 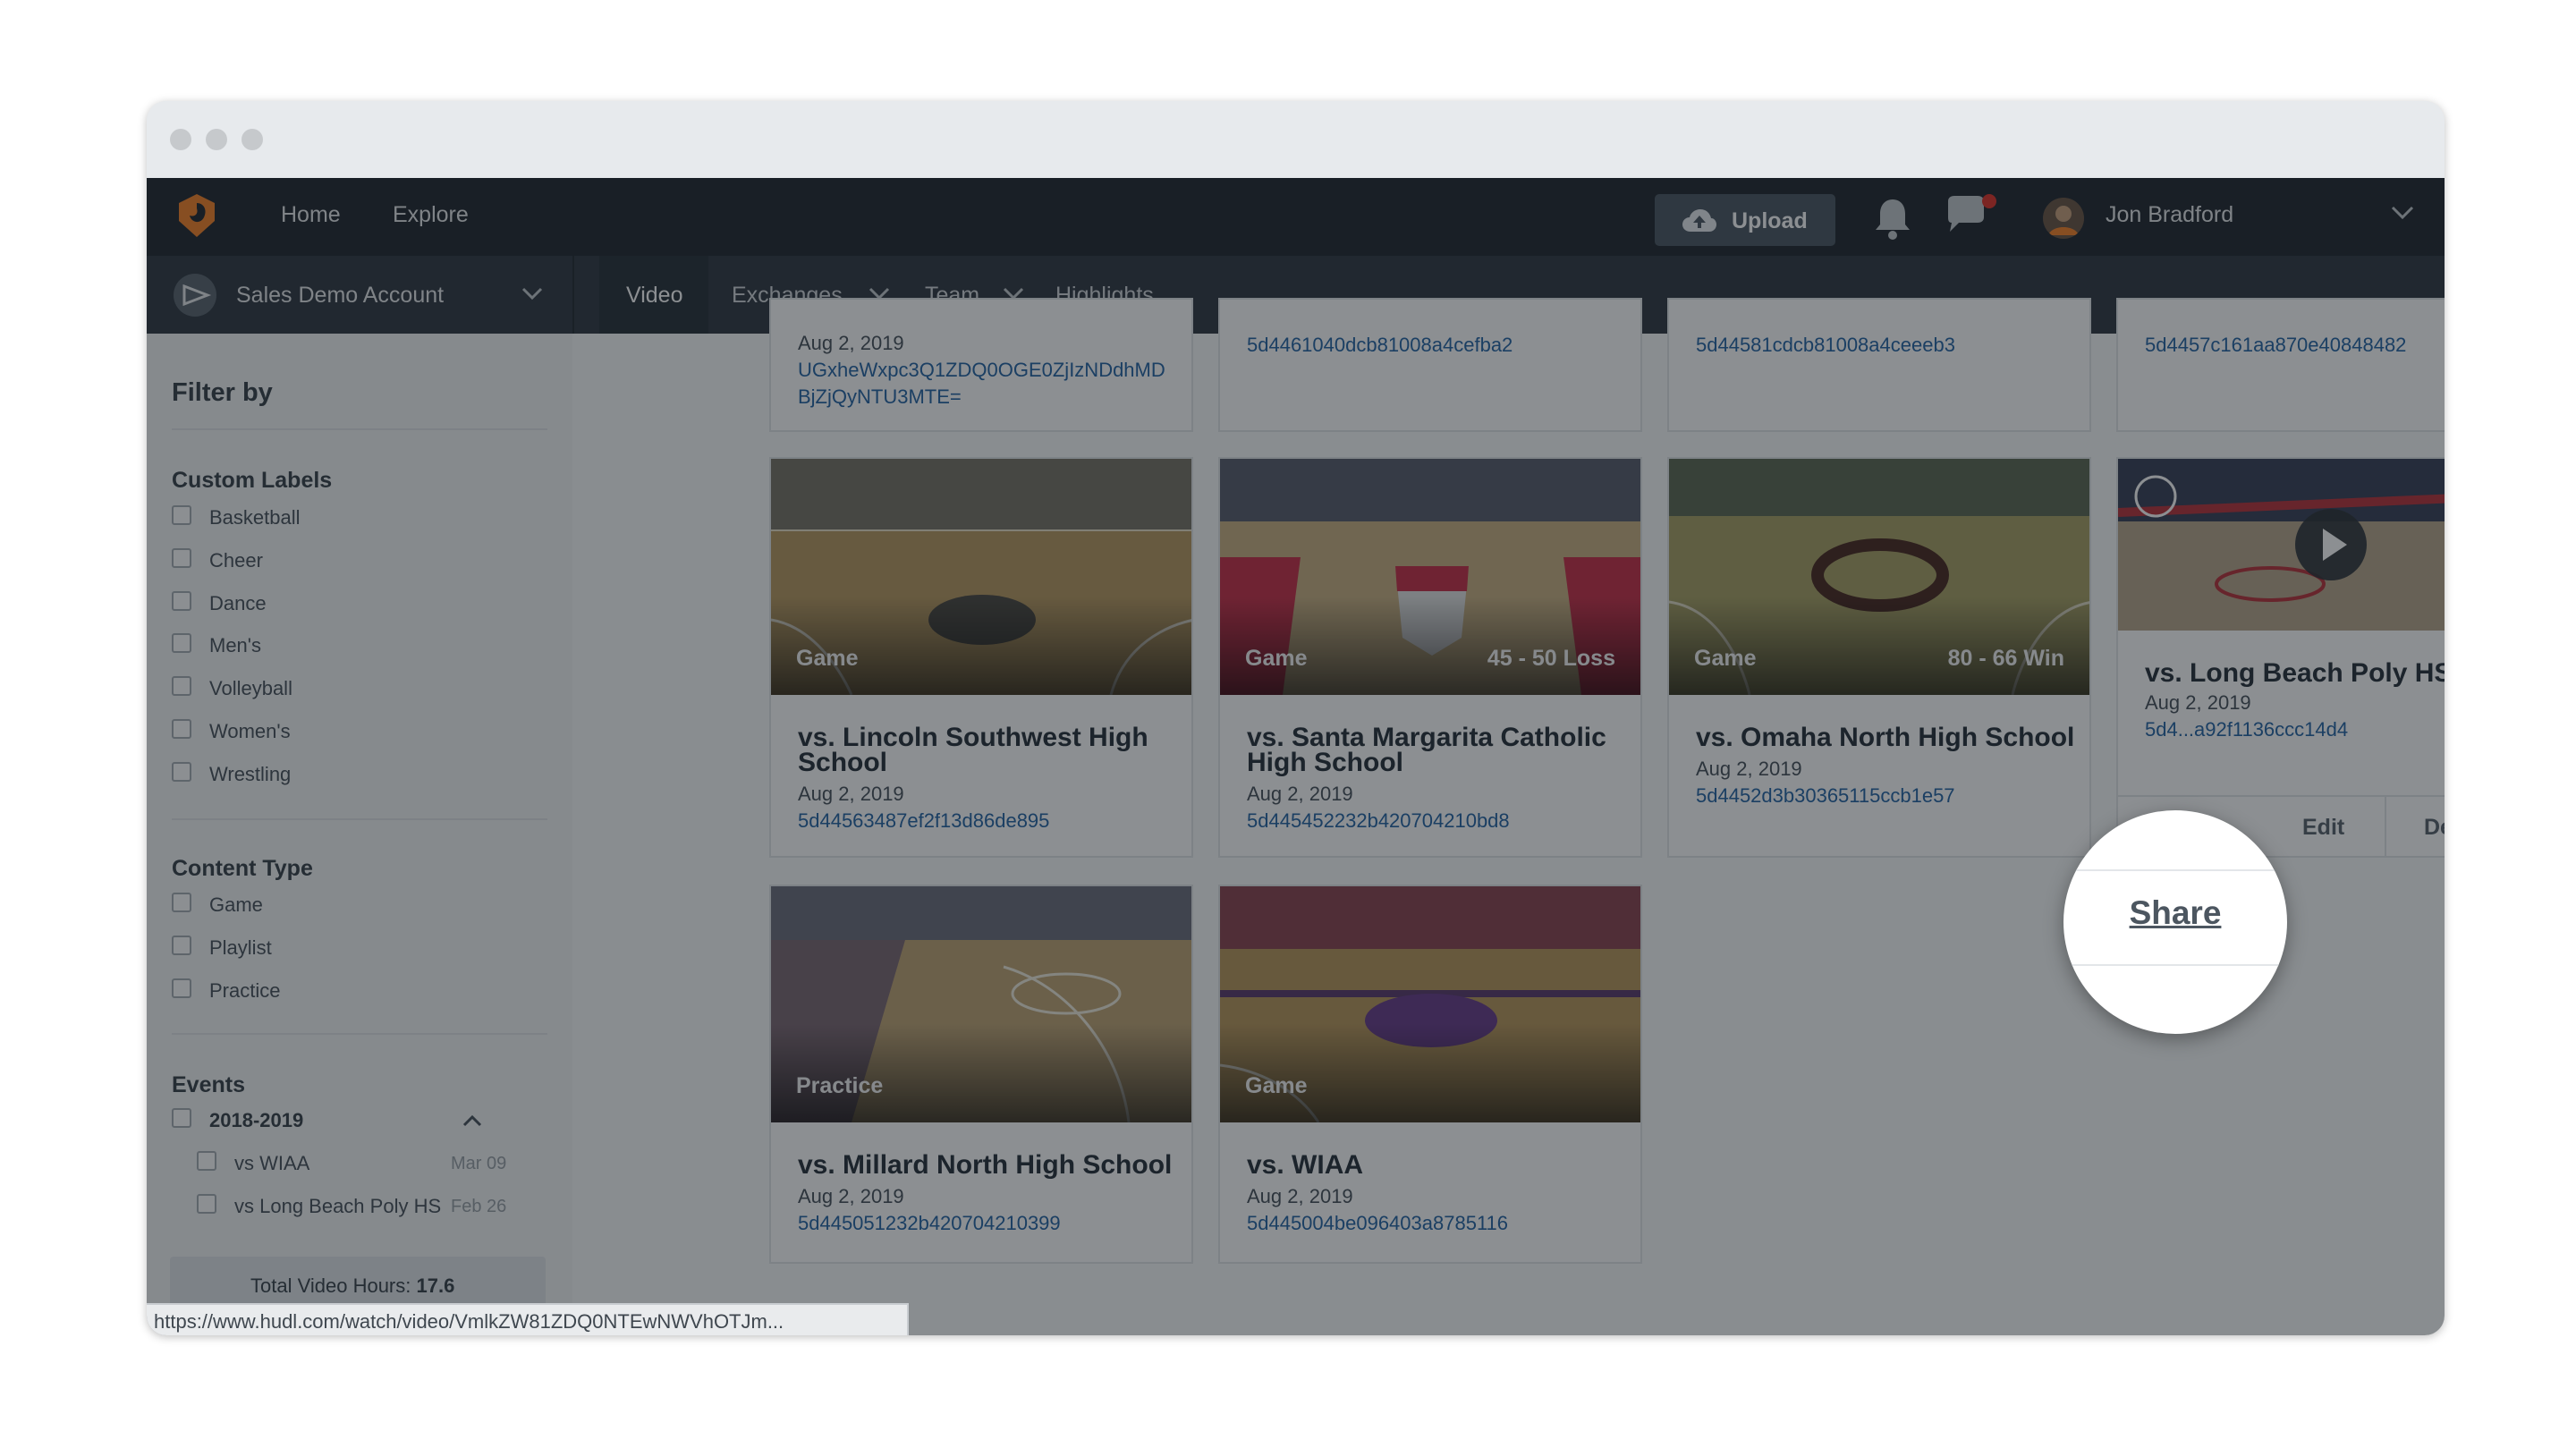 I want to click on browser-titlebar, so click(x=1296, y=139).